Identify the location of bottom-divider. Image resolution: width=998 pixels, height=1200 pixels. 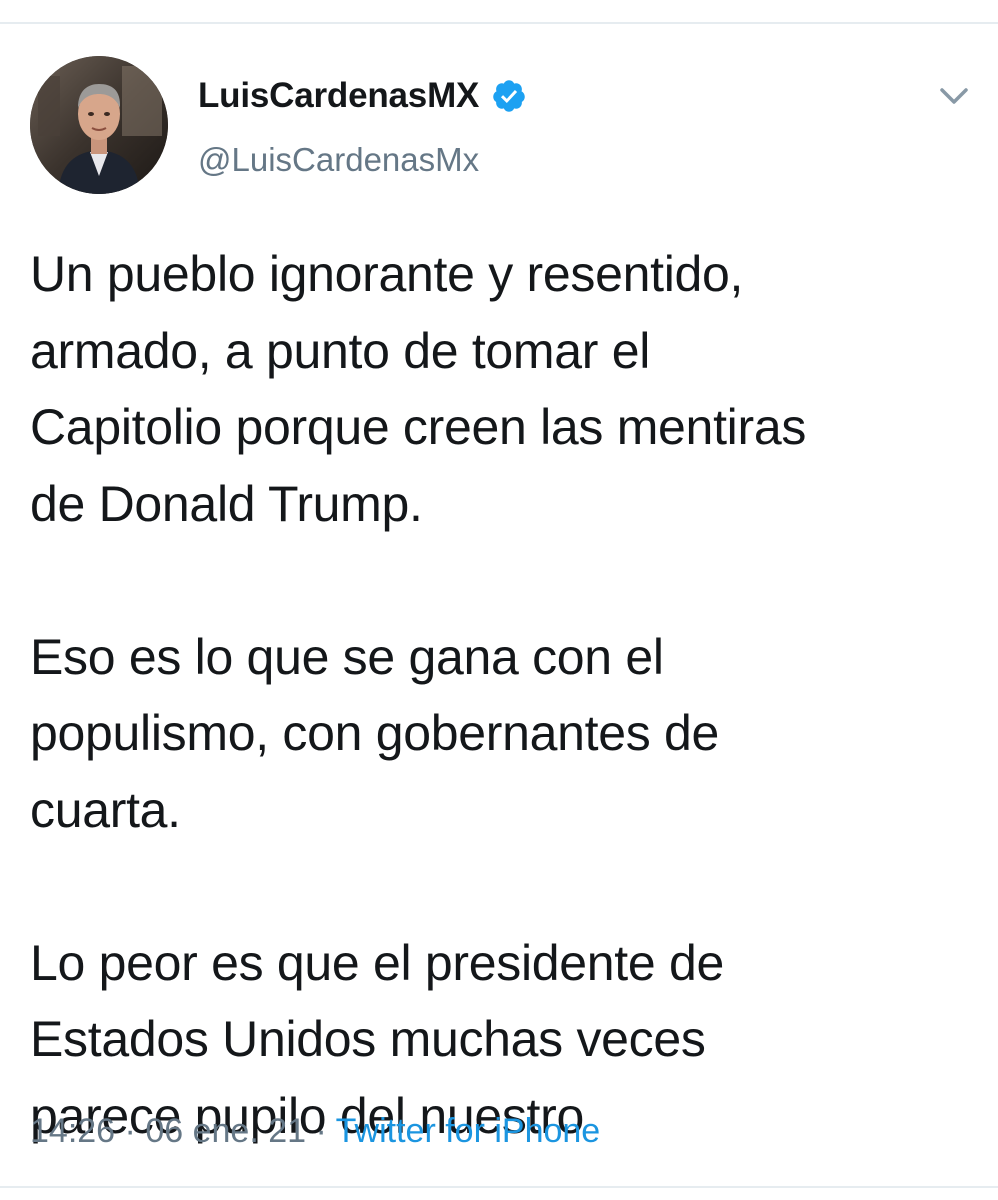
(499, 1187).